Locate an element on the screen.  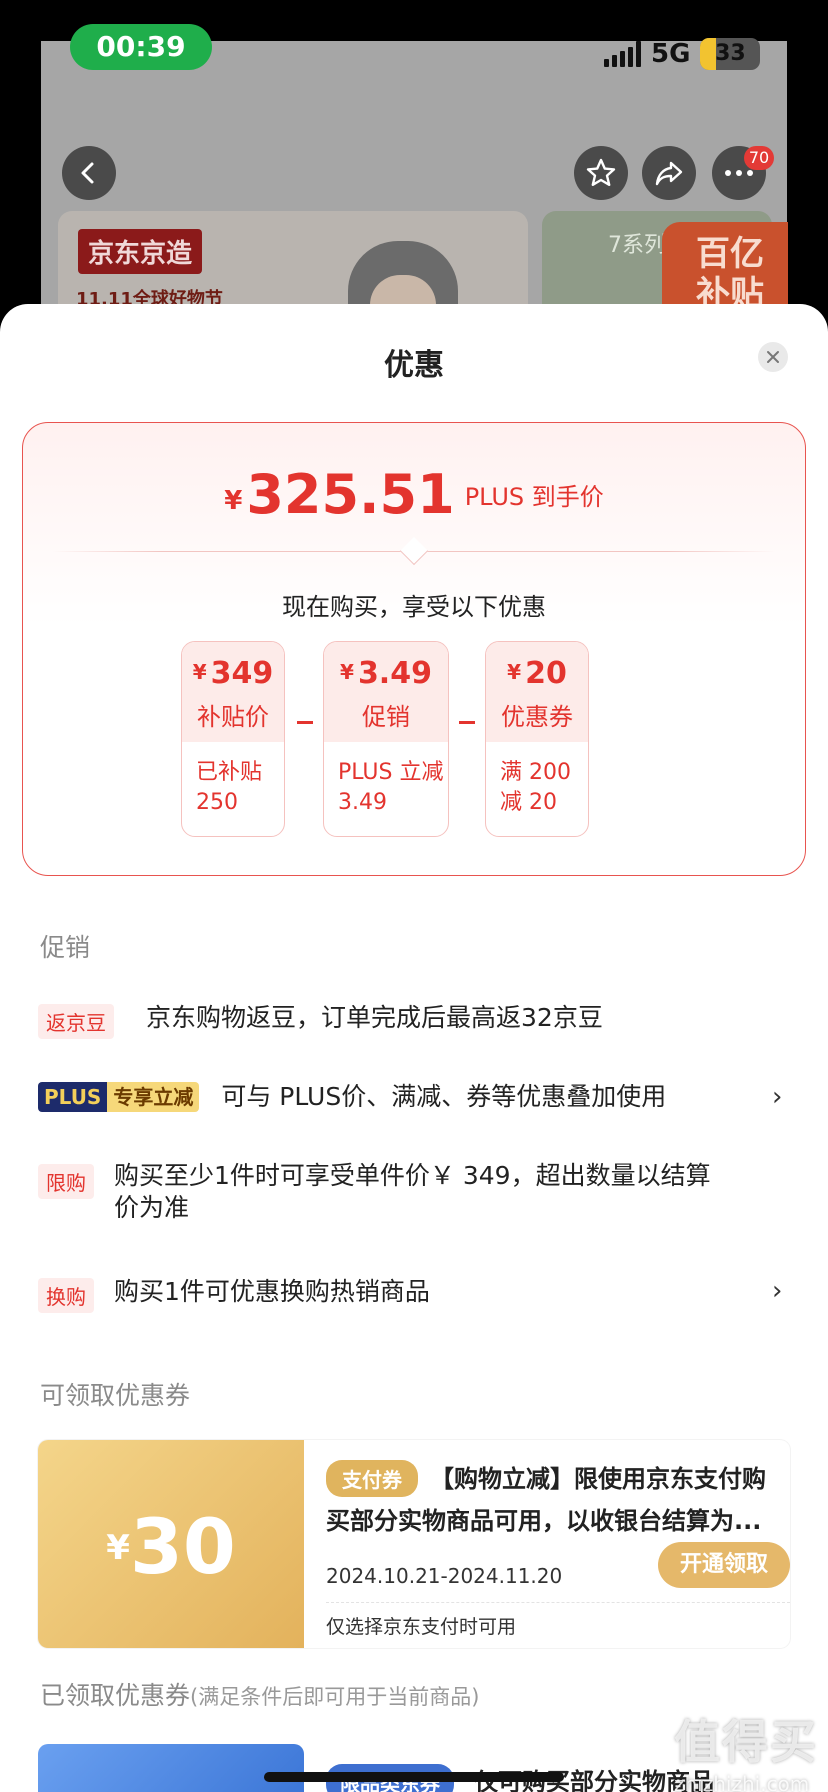
watermark-text: 值得买 is located at coordinates (746, 1742).